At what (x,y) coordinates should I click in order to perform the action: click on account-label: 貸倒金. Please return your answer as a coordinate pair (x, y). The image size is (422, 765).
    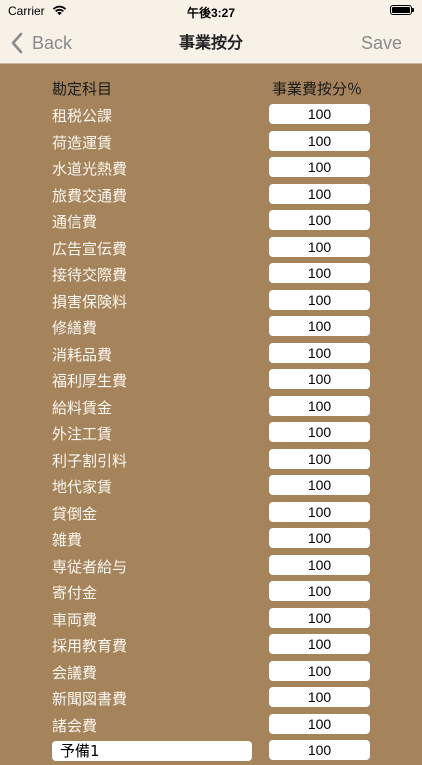
    Looking at the image, I should click on (75, 513).